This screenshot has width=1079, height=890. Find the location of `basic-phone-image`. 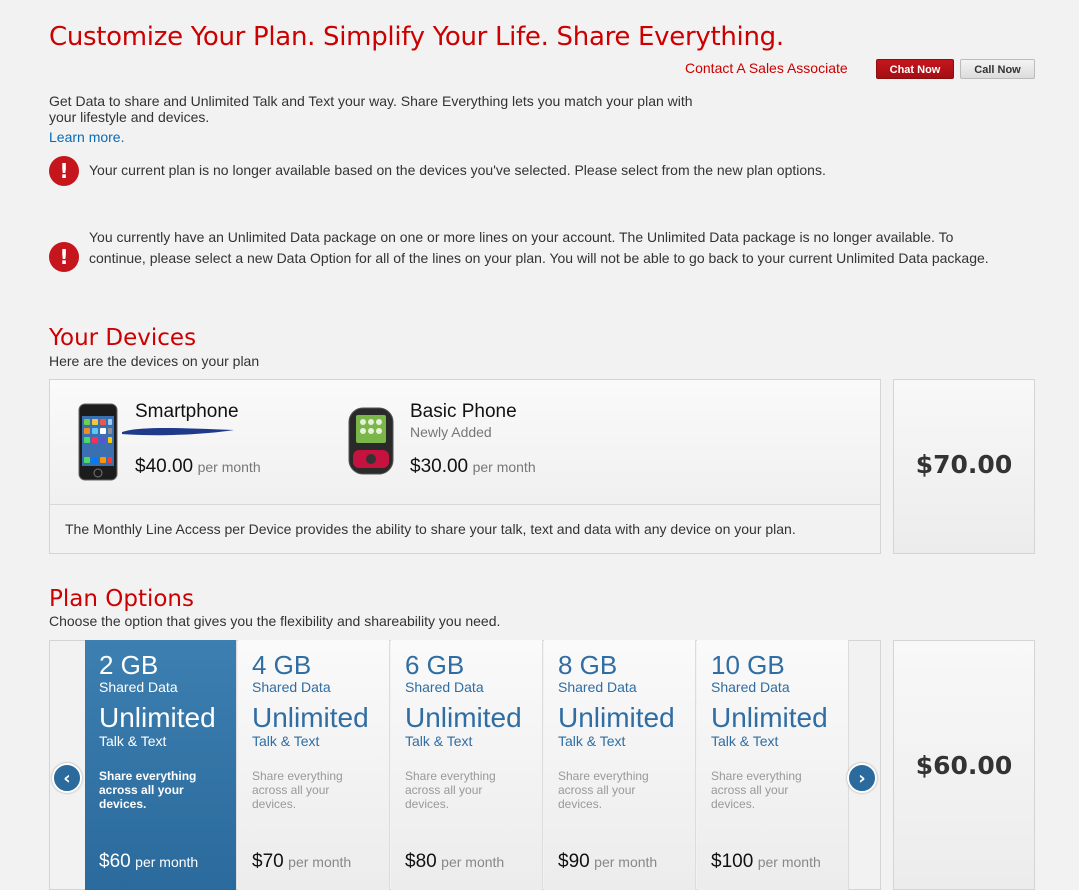

basic-phone-image is located at coordinates (371, 441).